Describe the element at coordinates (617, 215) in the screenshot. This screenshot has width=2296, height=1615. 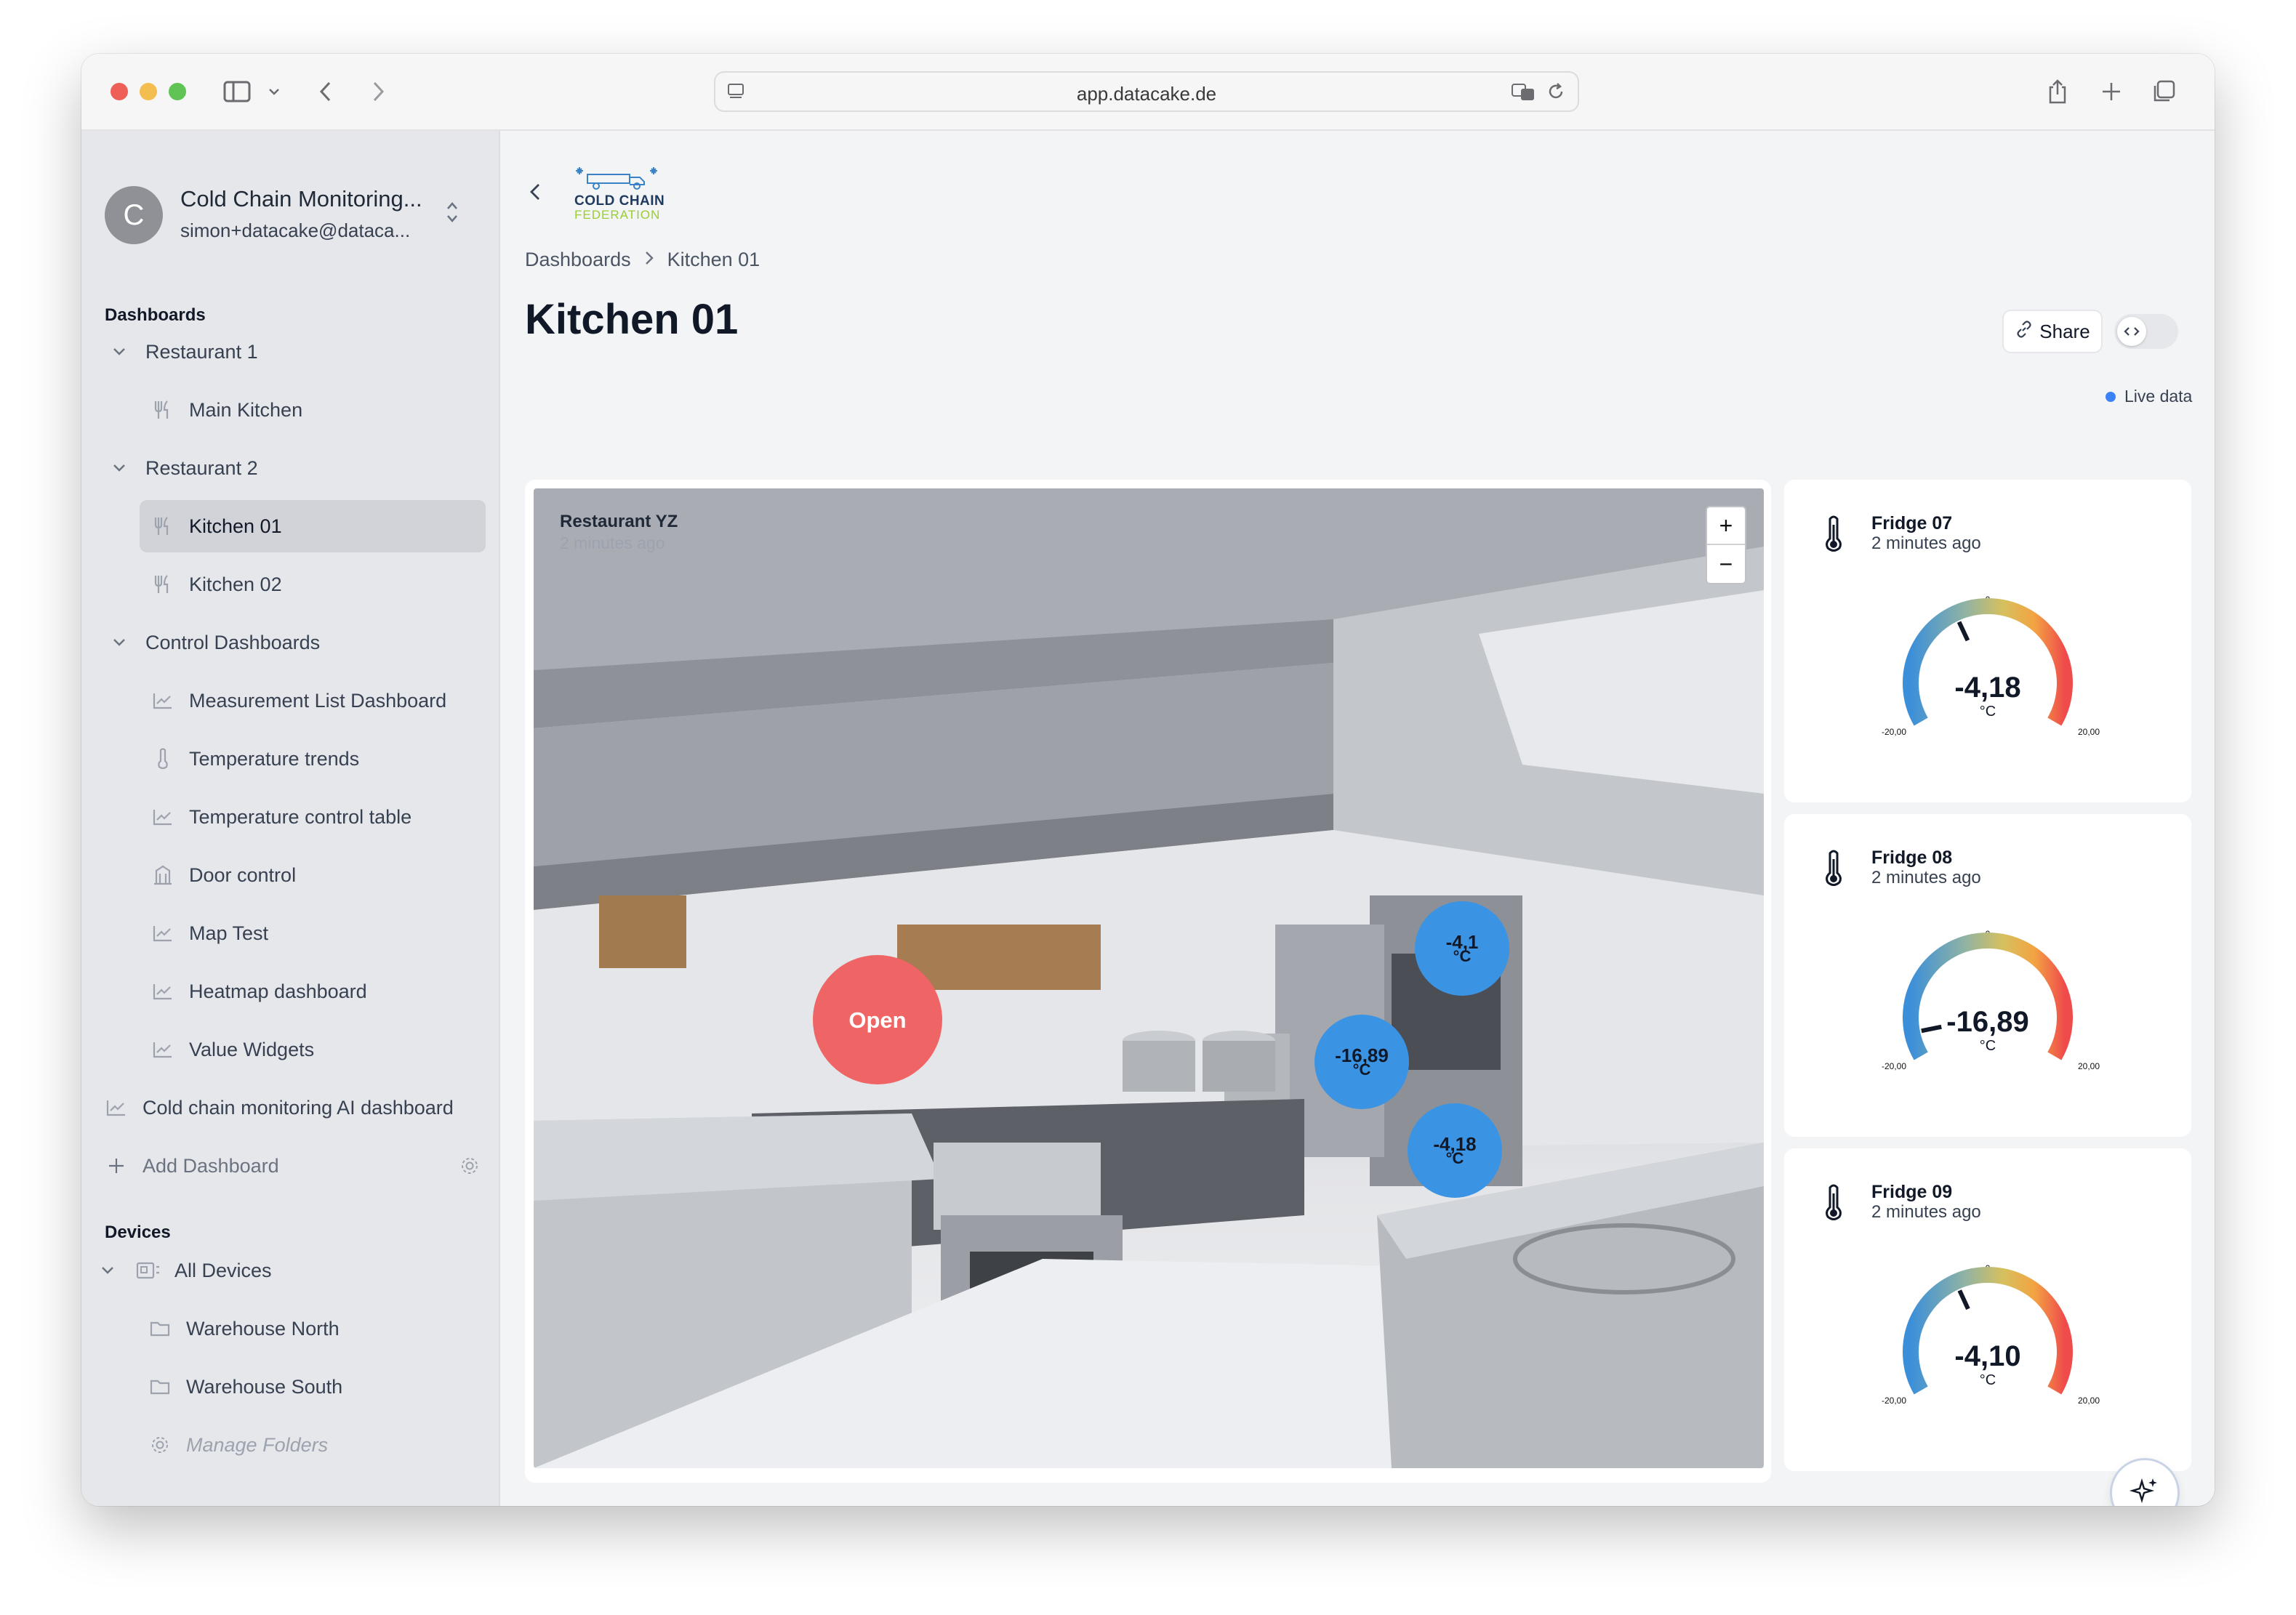
I see `logo-subtext: FEDERATION` at that location.